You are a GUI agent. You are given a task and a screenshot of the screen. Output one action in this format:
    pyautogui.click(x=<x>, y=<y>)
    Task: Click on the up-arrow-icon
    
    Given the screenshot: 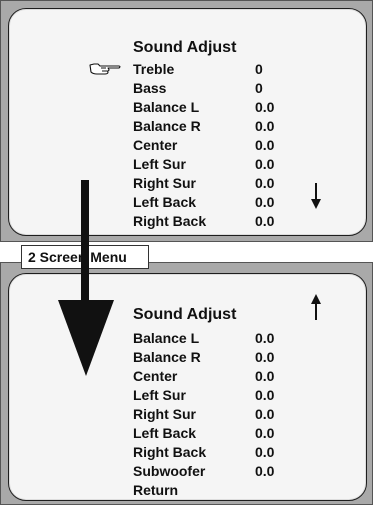 What is the action you would take?
    pyautogui.click(x=316, y=307)
    